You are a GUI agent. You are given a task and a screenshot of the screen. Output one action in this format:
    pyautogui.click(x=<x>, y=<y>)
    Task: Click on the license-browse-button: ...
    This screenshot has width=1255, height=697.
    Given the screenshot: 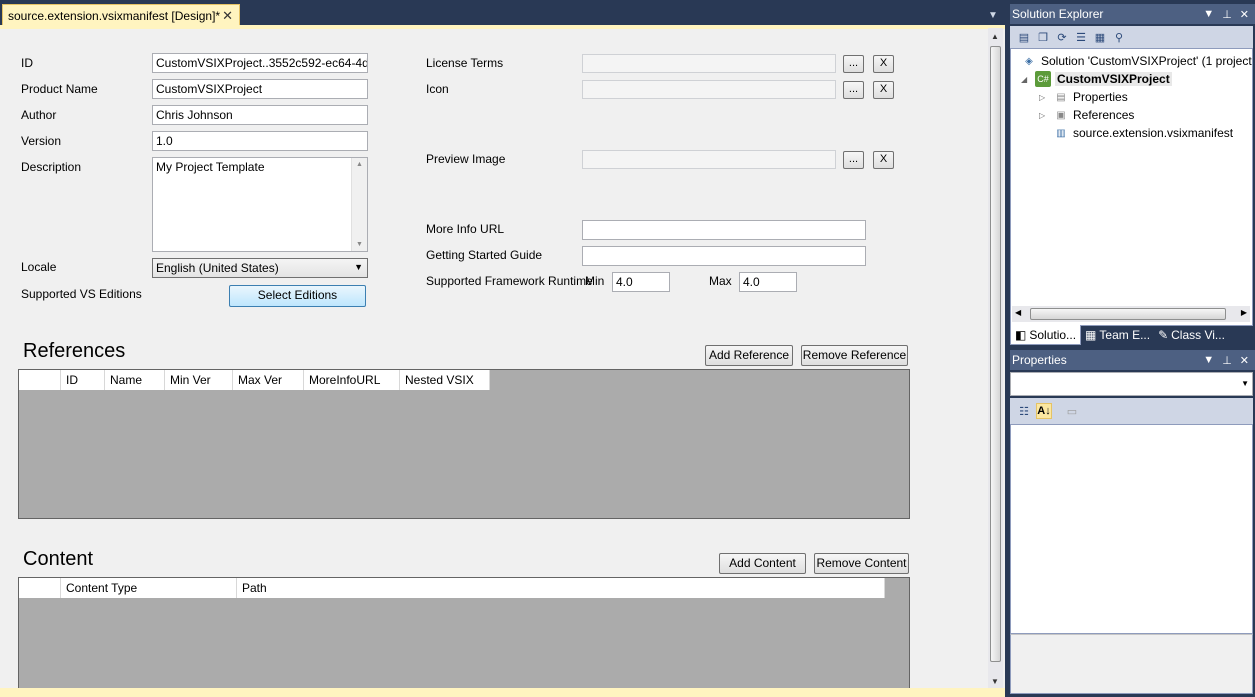 What is the action you would take?
    pyautogui.click(x=853, y=64)
    